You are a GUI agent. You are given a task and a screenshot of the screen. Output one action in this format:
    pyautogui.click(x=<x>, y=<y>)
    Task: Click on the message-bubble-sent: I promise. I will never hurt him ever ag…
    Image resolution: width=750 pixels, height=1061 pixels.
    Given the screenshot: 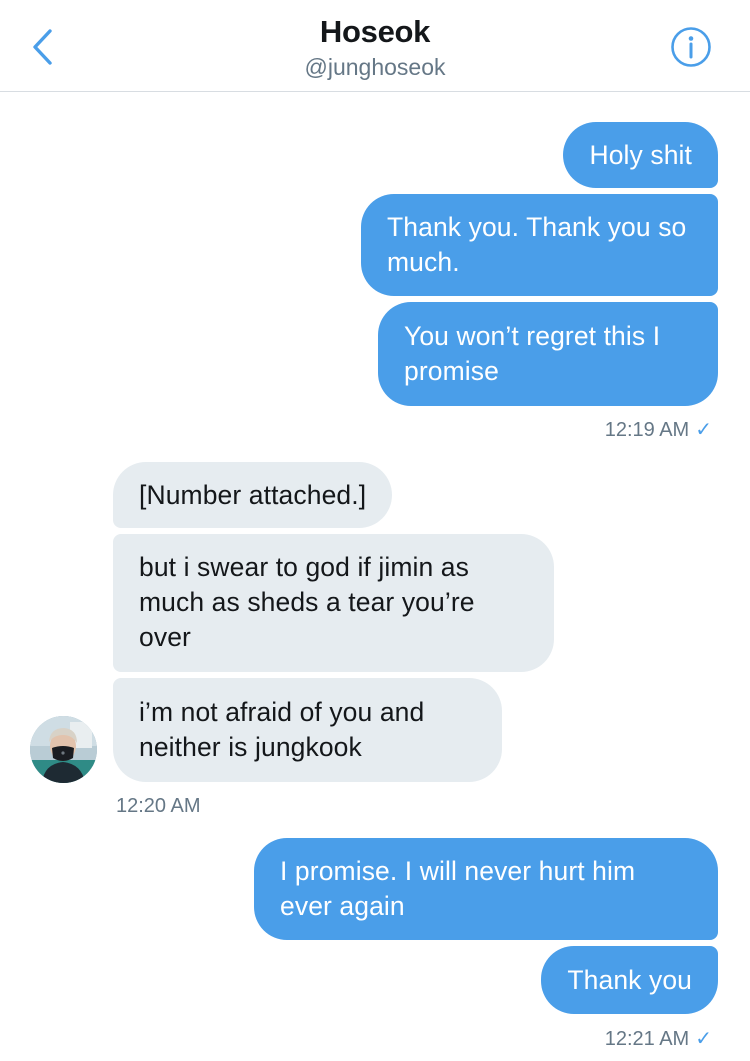 What is the action you would take?
    pyautogui.click(x=486, y=889)
    